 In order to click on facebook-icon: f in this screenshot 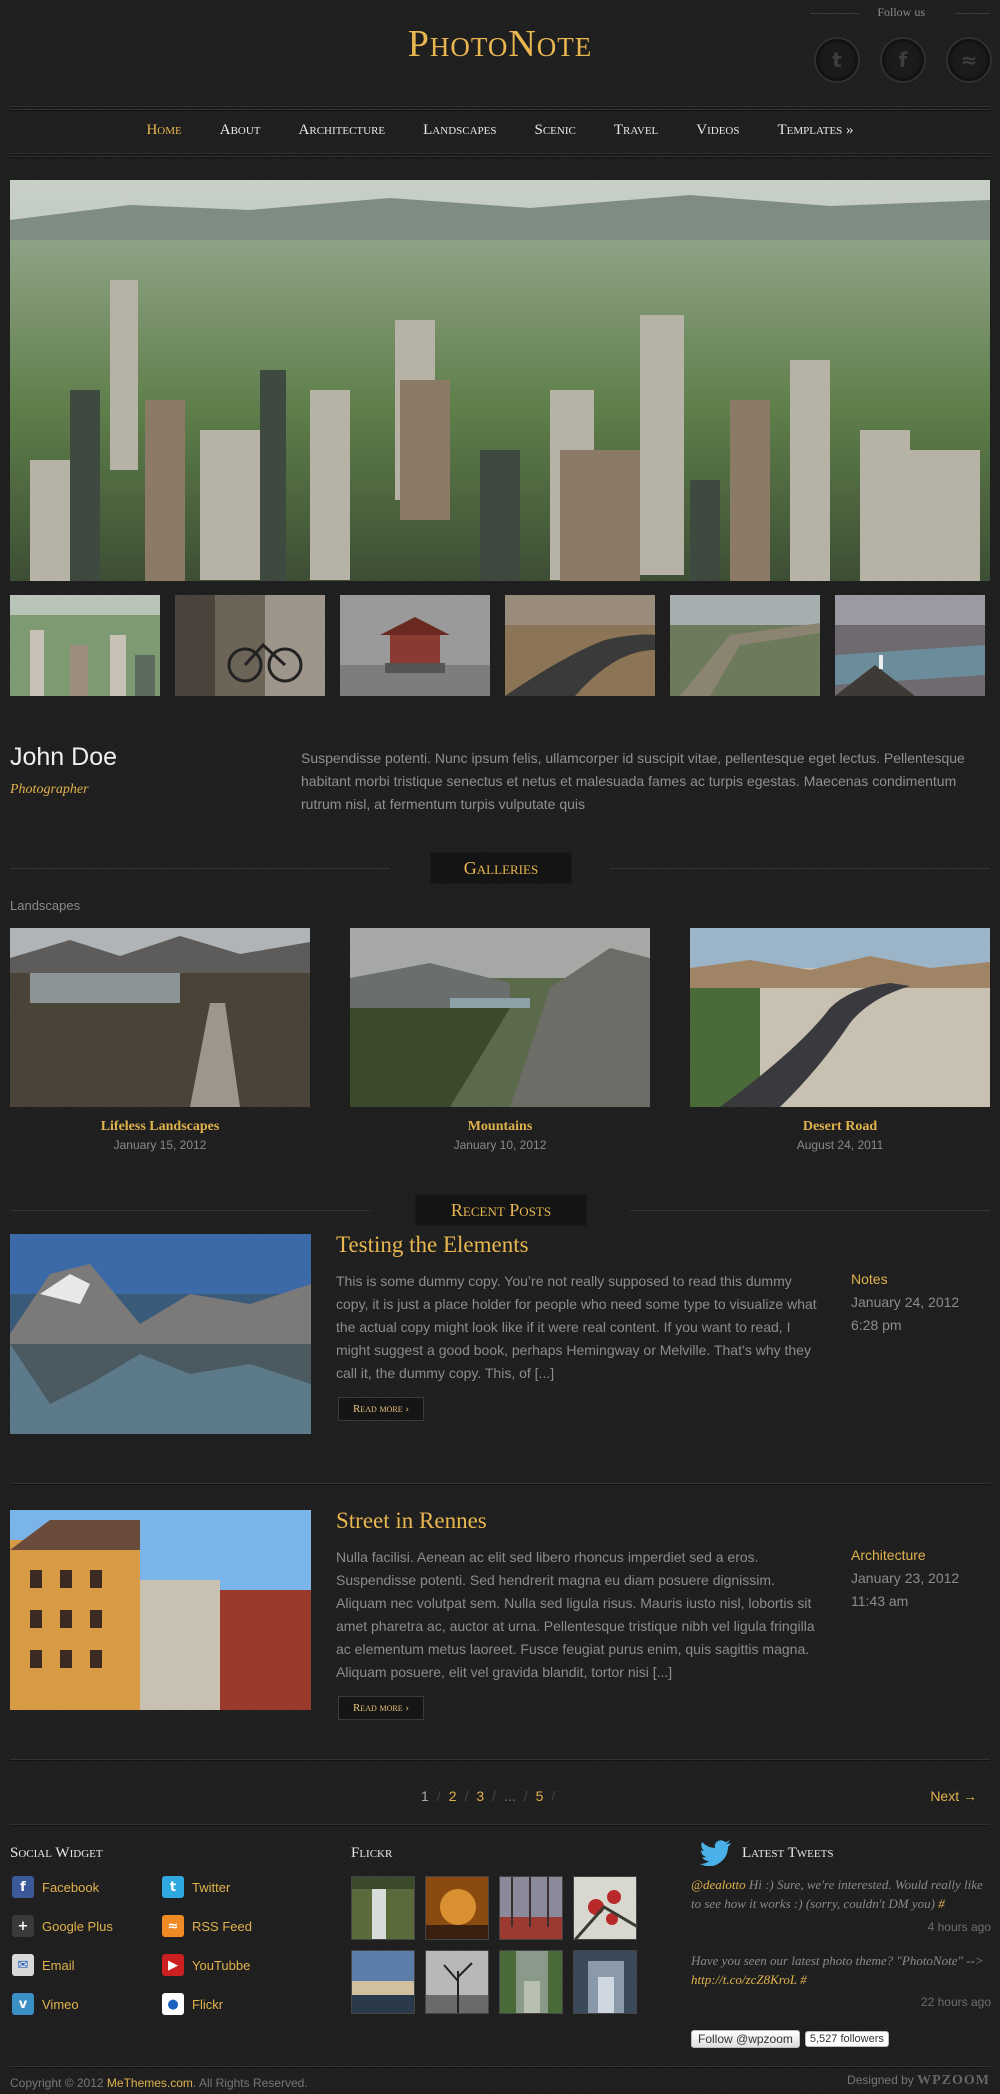, I will do `click(903, 60)`.